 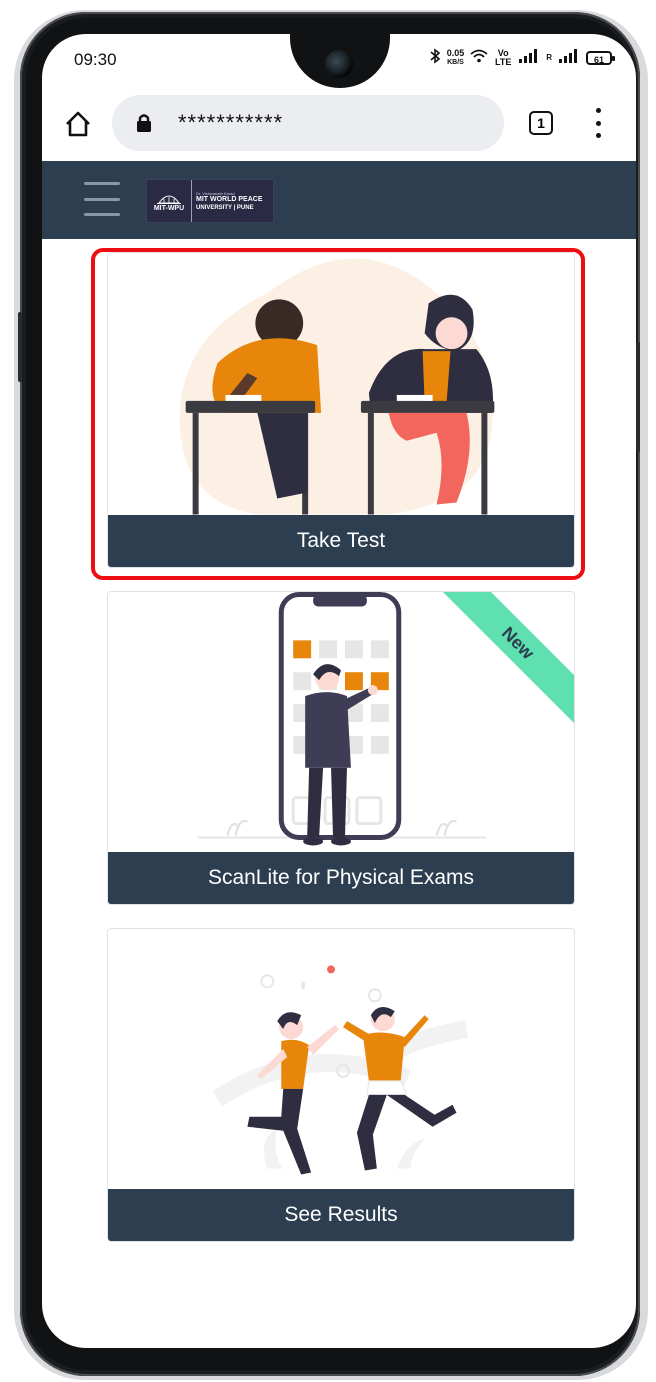 I want to click on volume-button, so click(x=20, y=347).